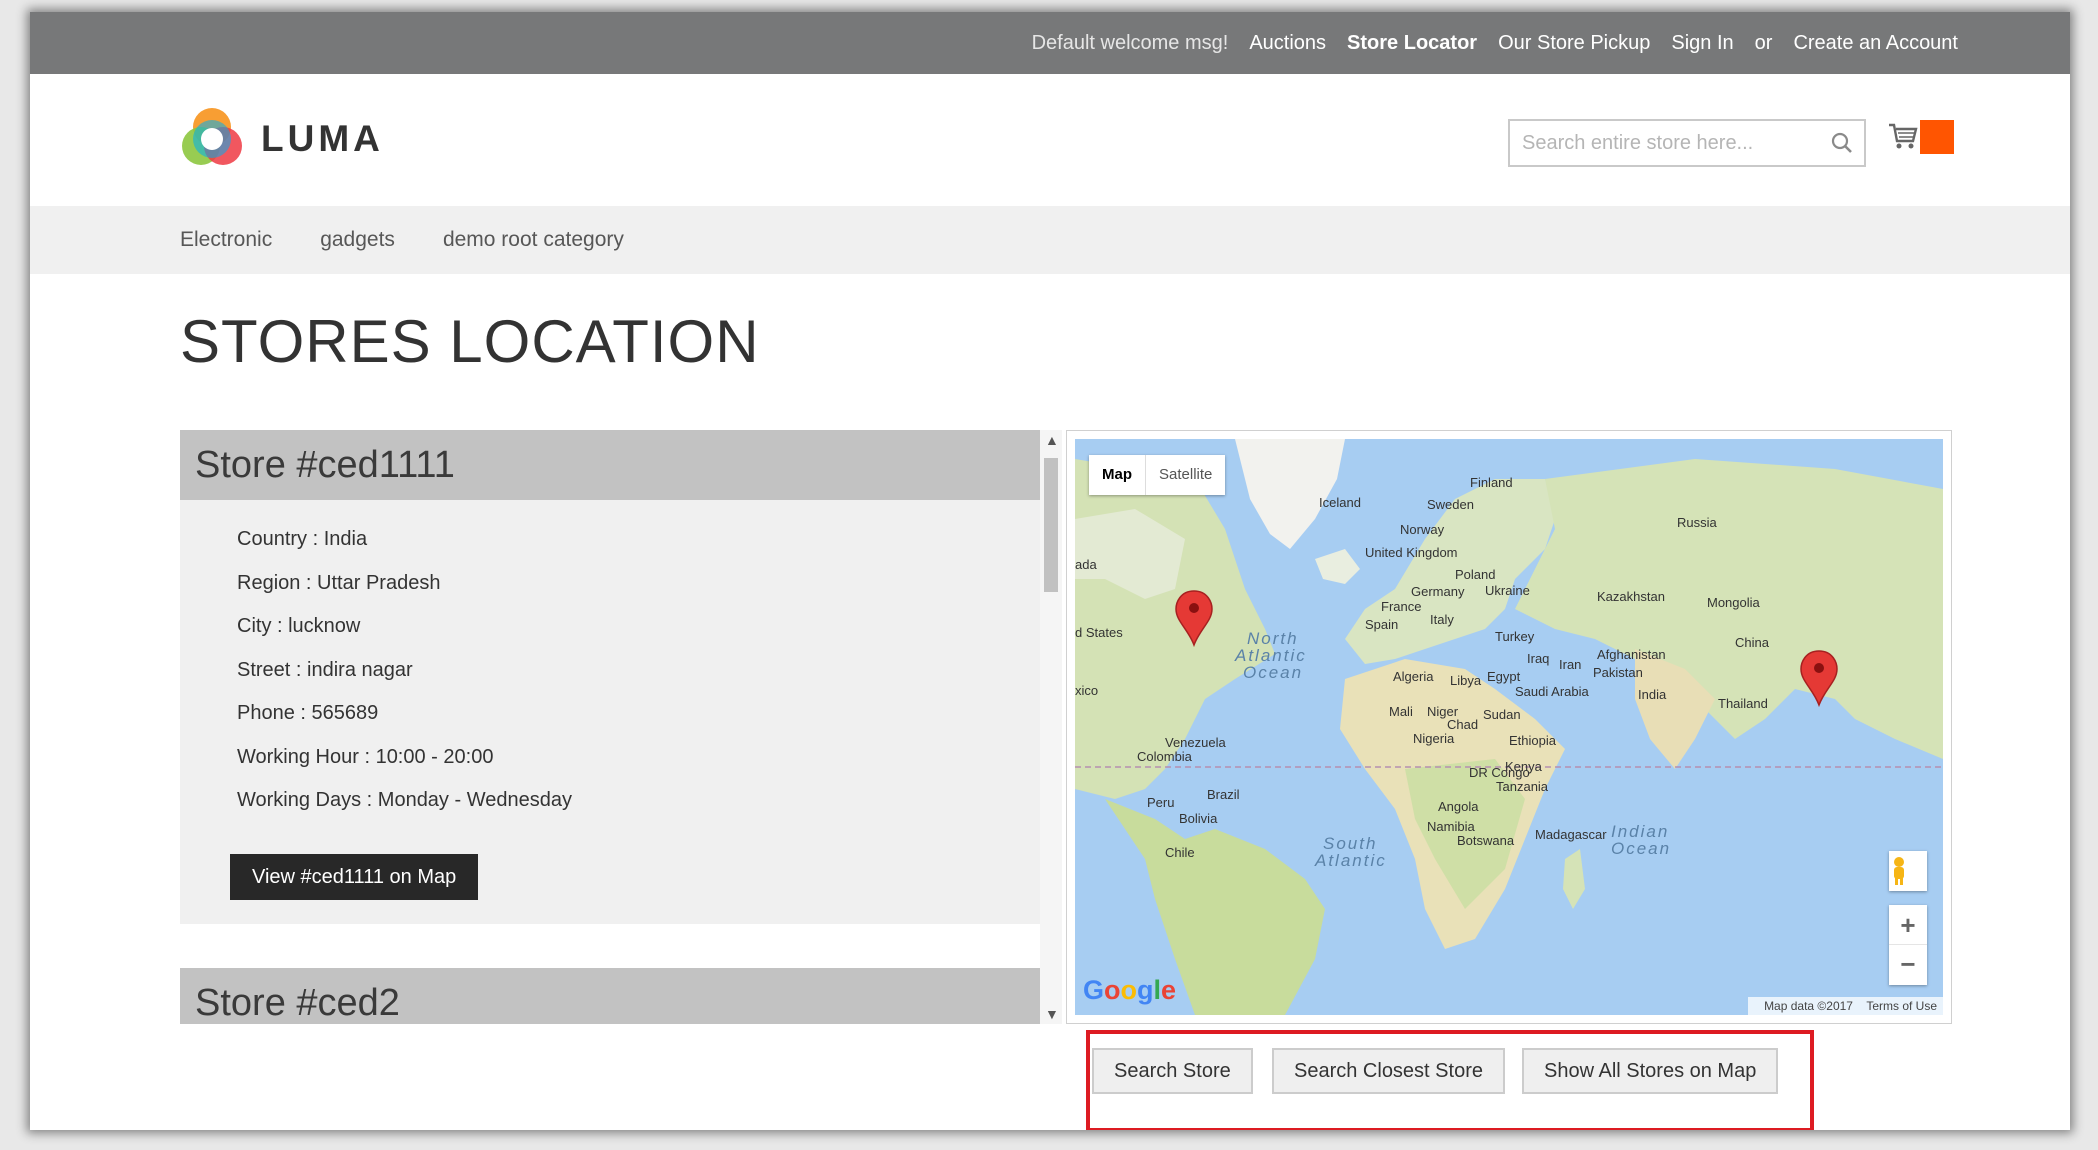 Image resolution: width=2098 pixels, height=1150 pixels. I want to click on scrollbar-thumb, so click(1051, 525).